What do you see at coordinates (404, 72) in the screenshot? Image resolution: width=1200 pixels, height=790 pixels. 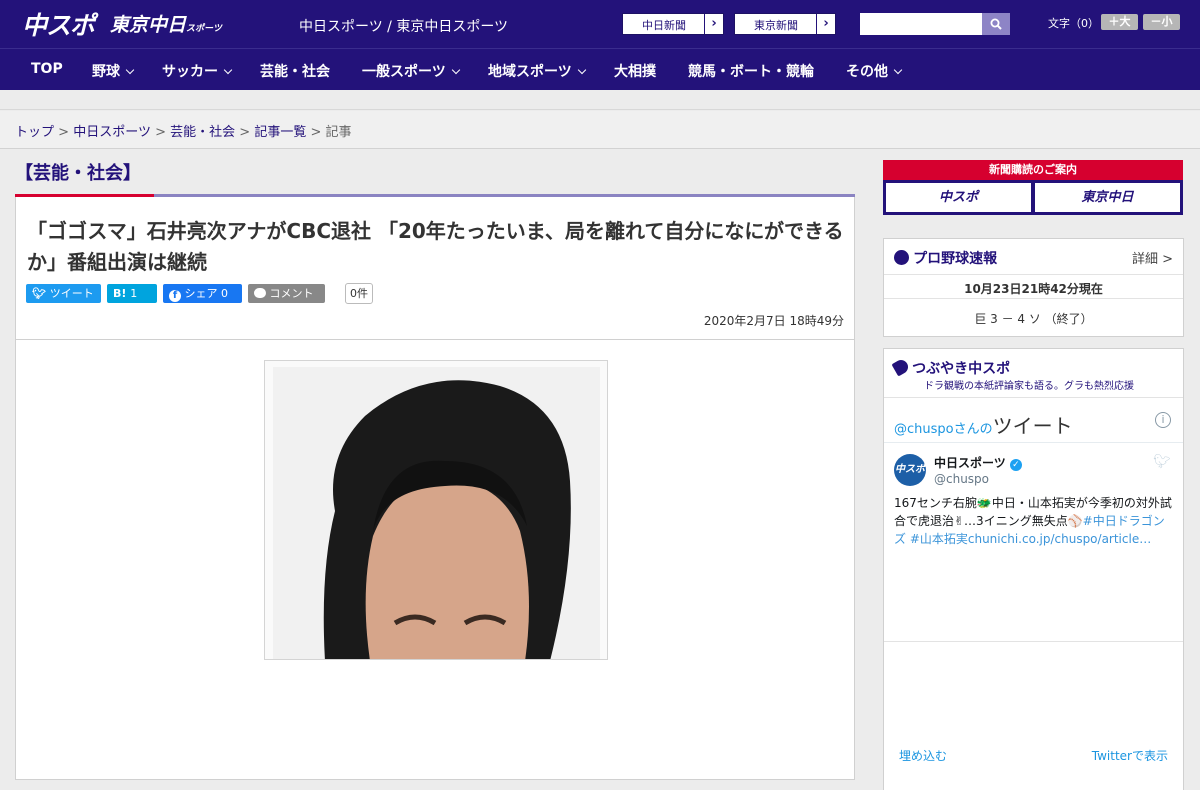 I see `nav-label: 一般スポーツ` at bounding box center [404, 72].